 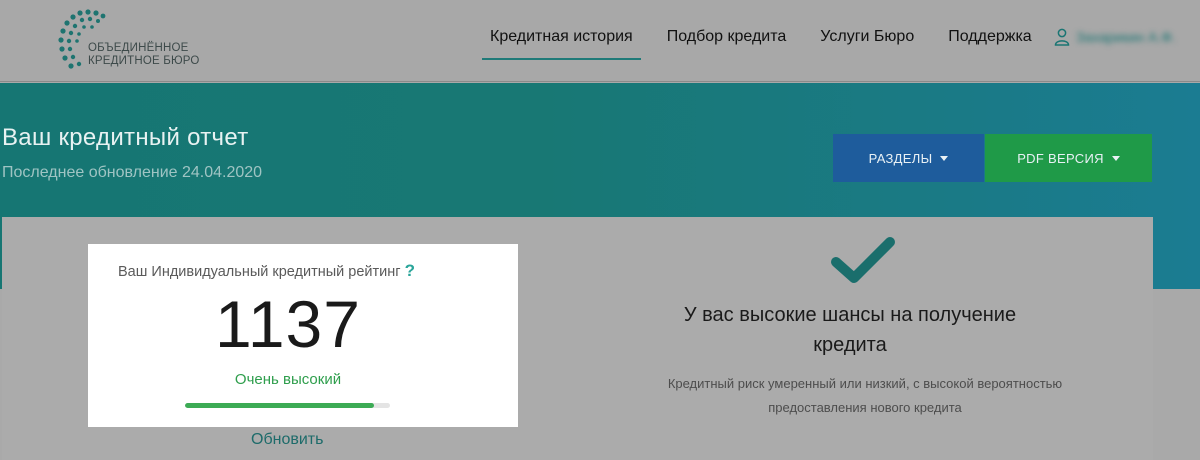 I want to click on pdf-button-label: PDF ВЕРСИЯ, so click(x=1060, y=158).